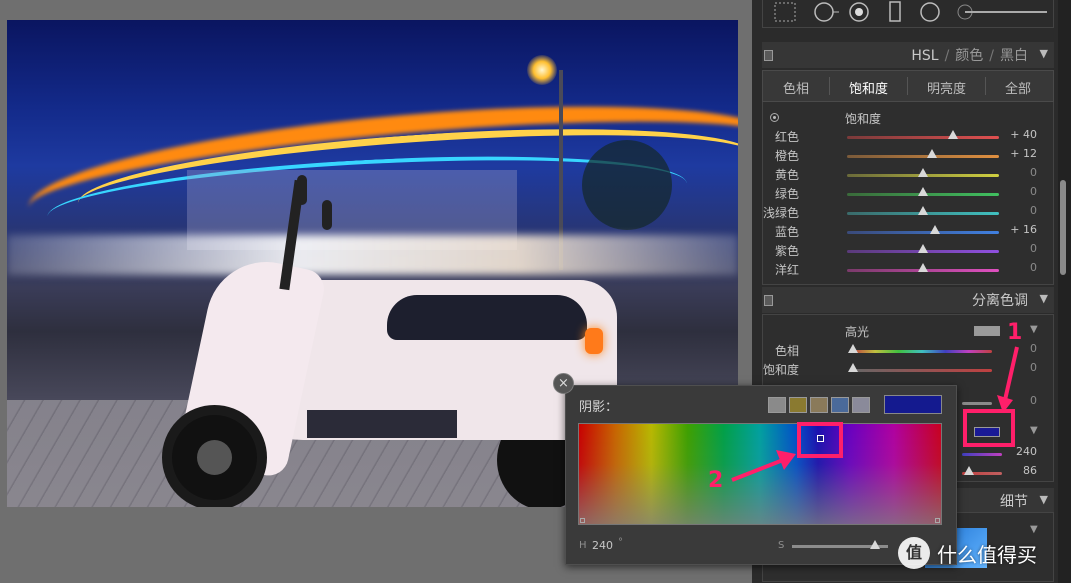  Describe the element at coordinates (786, 251) in the screenshot. I see `slider-label: 紫色` at that location.